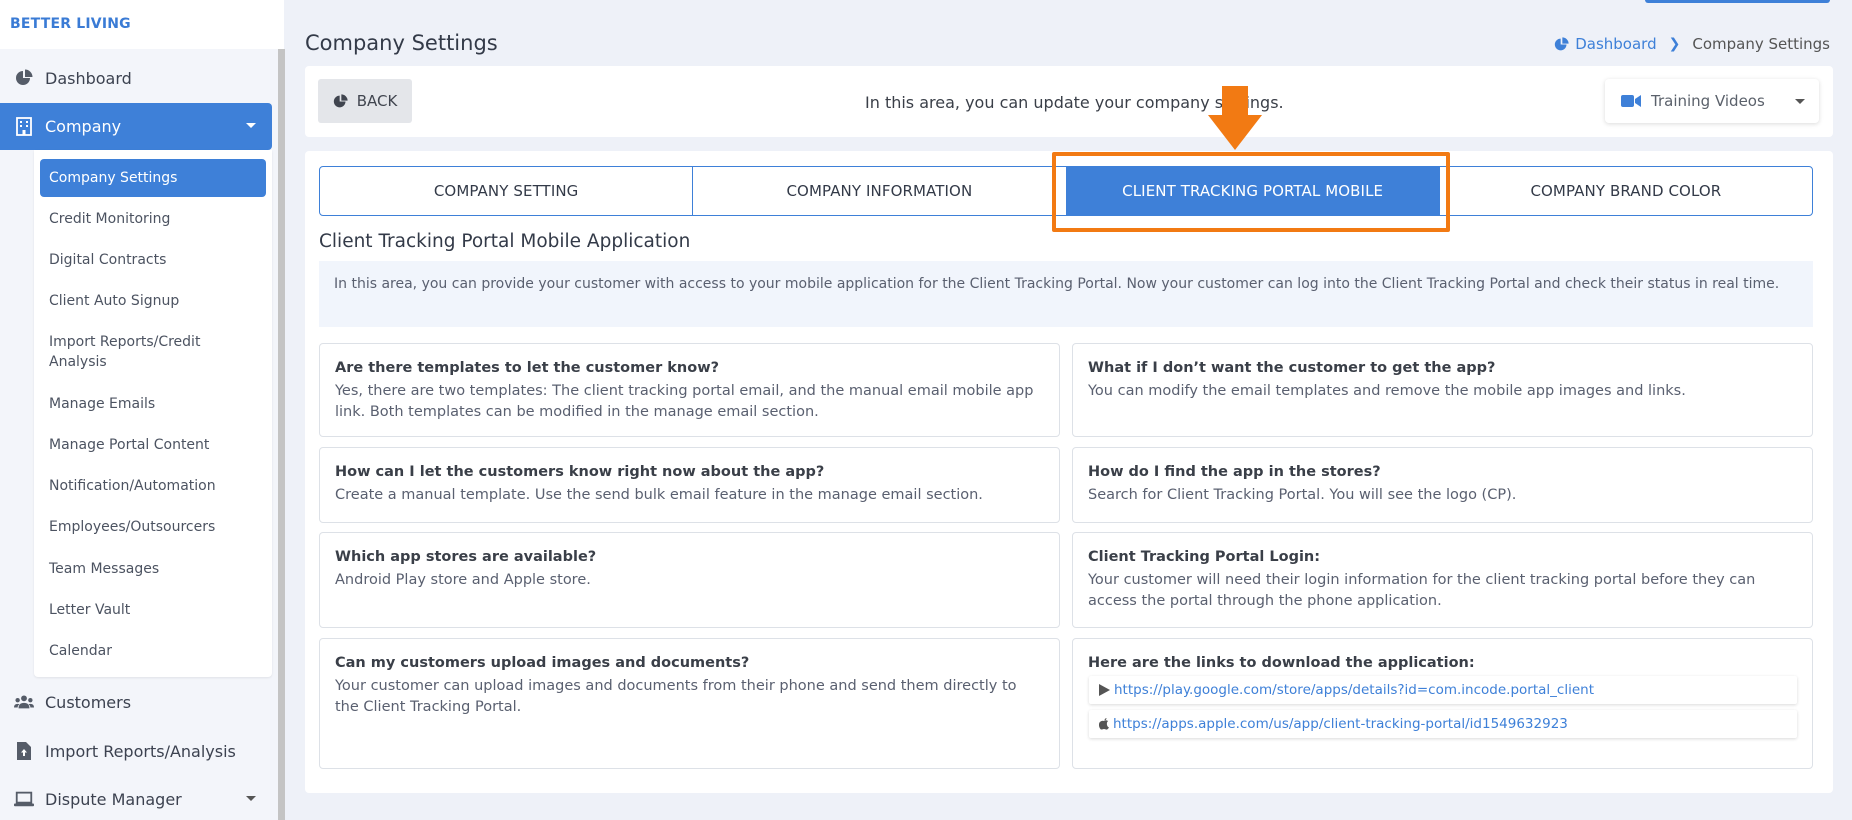 The height and width of the screenshot is (820, 1852). Describe the element at coordinates (463, 580) in the screenshot. I see `faq-answer: Android Play store and Apple store.` at that location.